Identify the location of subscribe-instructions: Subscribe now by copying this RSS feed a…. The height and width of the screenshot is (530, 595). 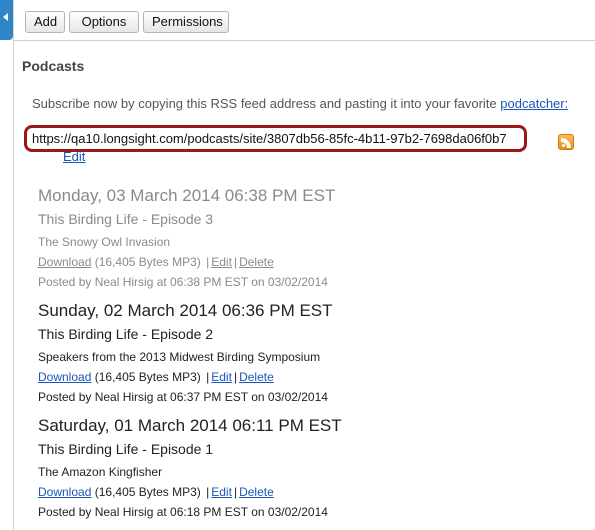
(300, 103).